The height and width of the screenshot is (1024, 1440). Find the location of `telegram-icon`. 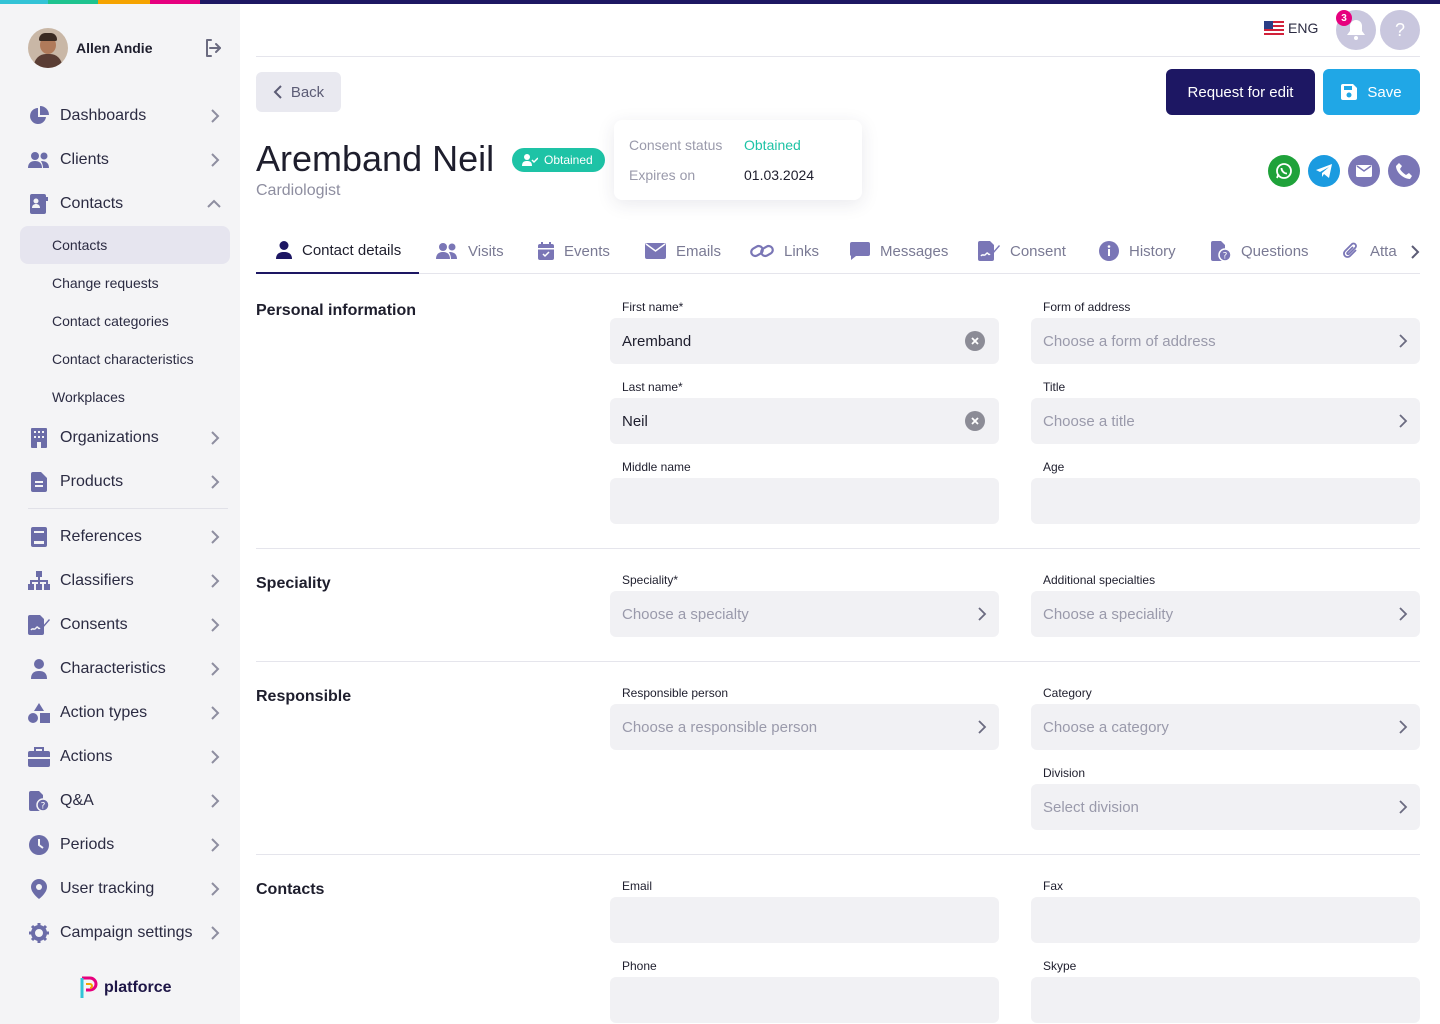

telegram-icon is located at coordinates (1324, 171).